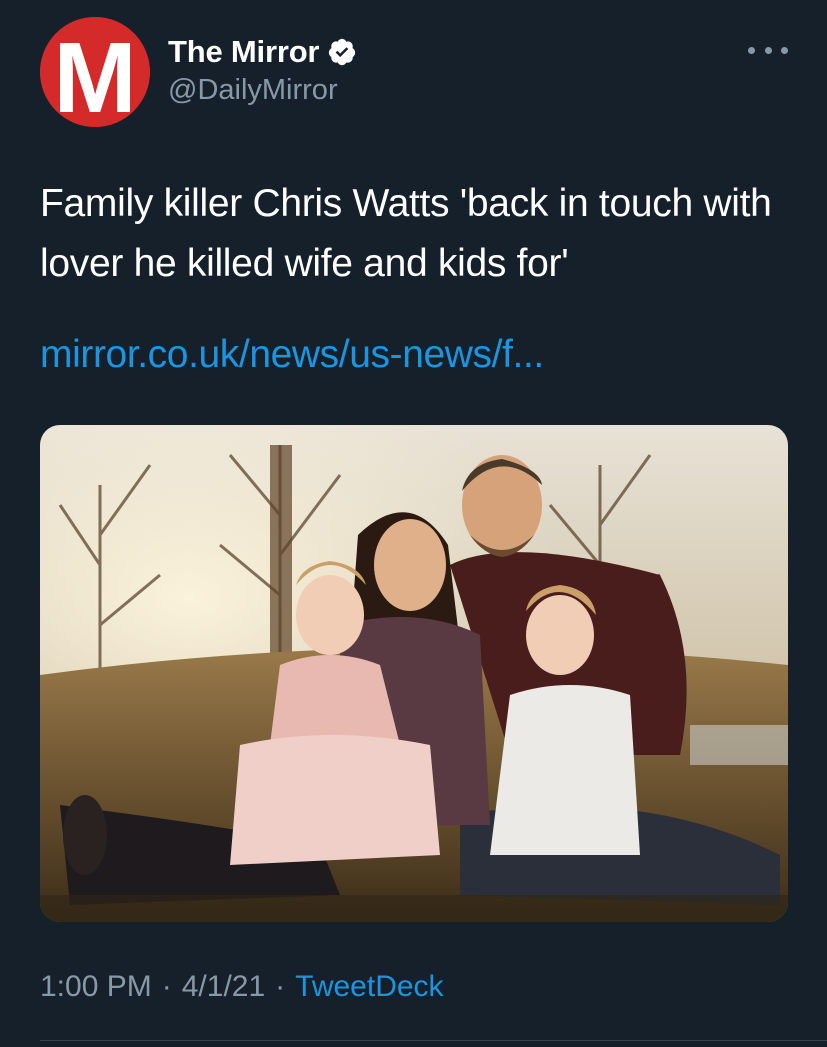 The image size is (827, 1047). Describe the element at coordinates (243, 52) in the screenshot. I see `display-name: The Mirror` at that location.